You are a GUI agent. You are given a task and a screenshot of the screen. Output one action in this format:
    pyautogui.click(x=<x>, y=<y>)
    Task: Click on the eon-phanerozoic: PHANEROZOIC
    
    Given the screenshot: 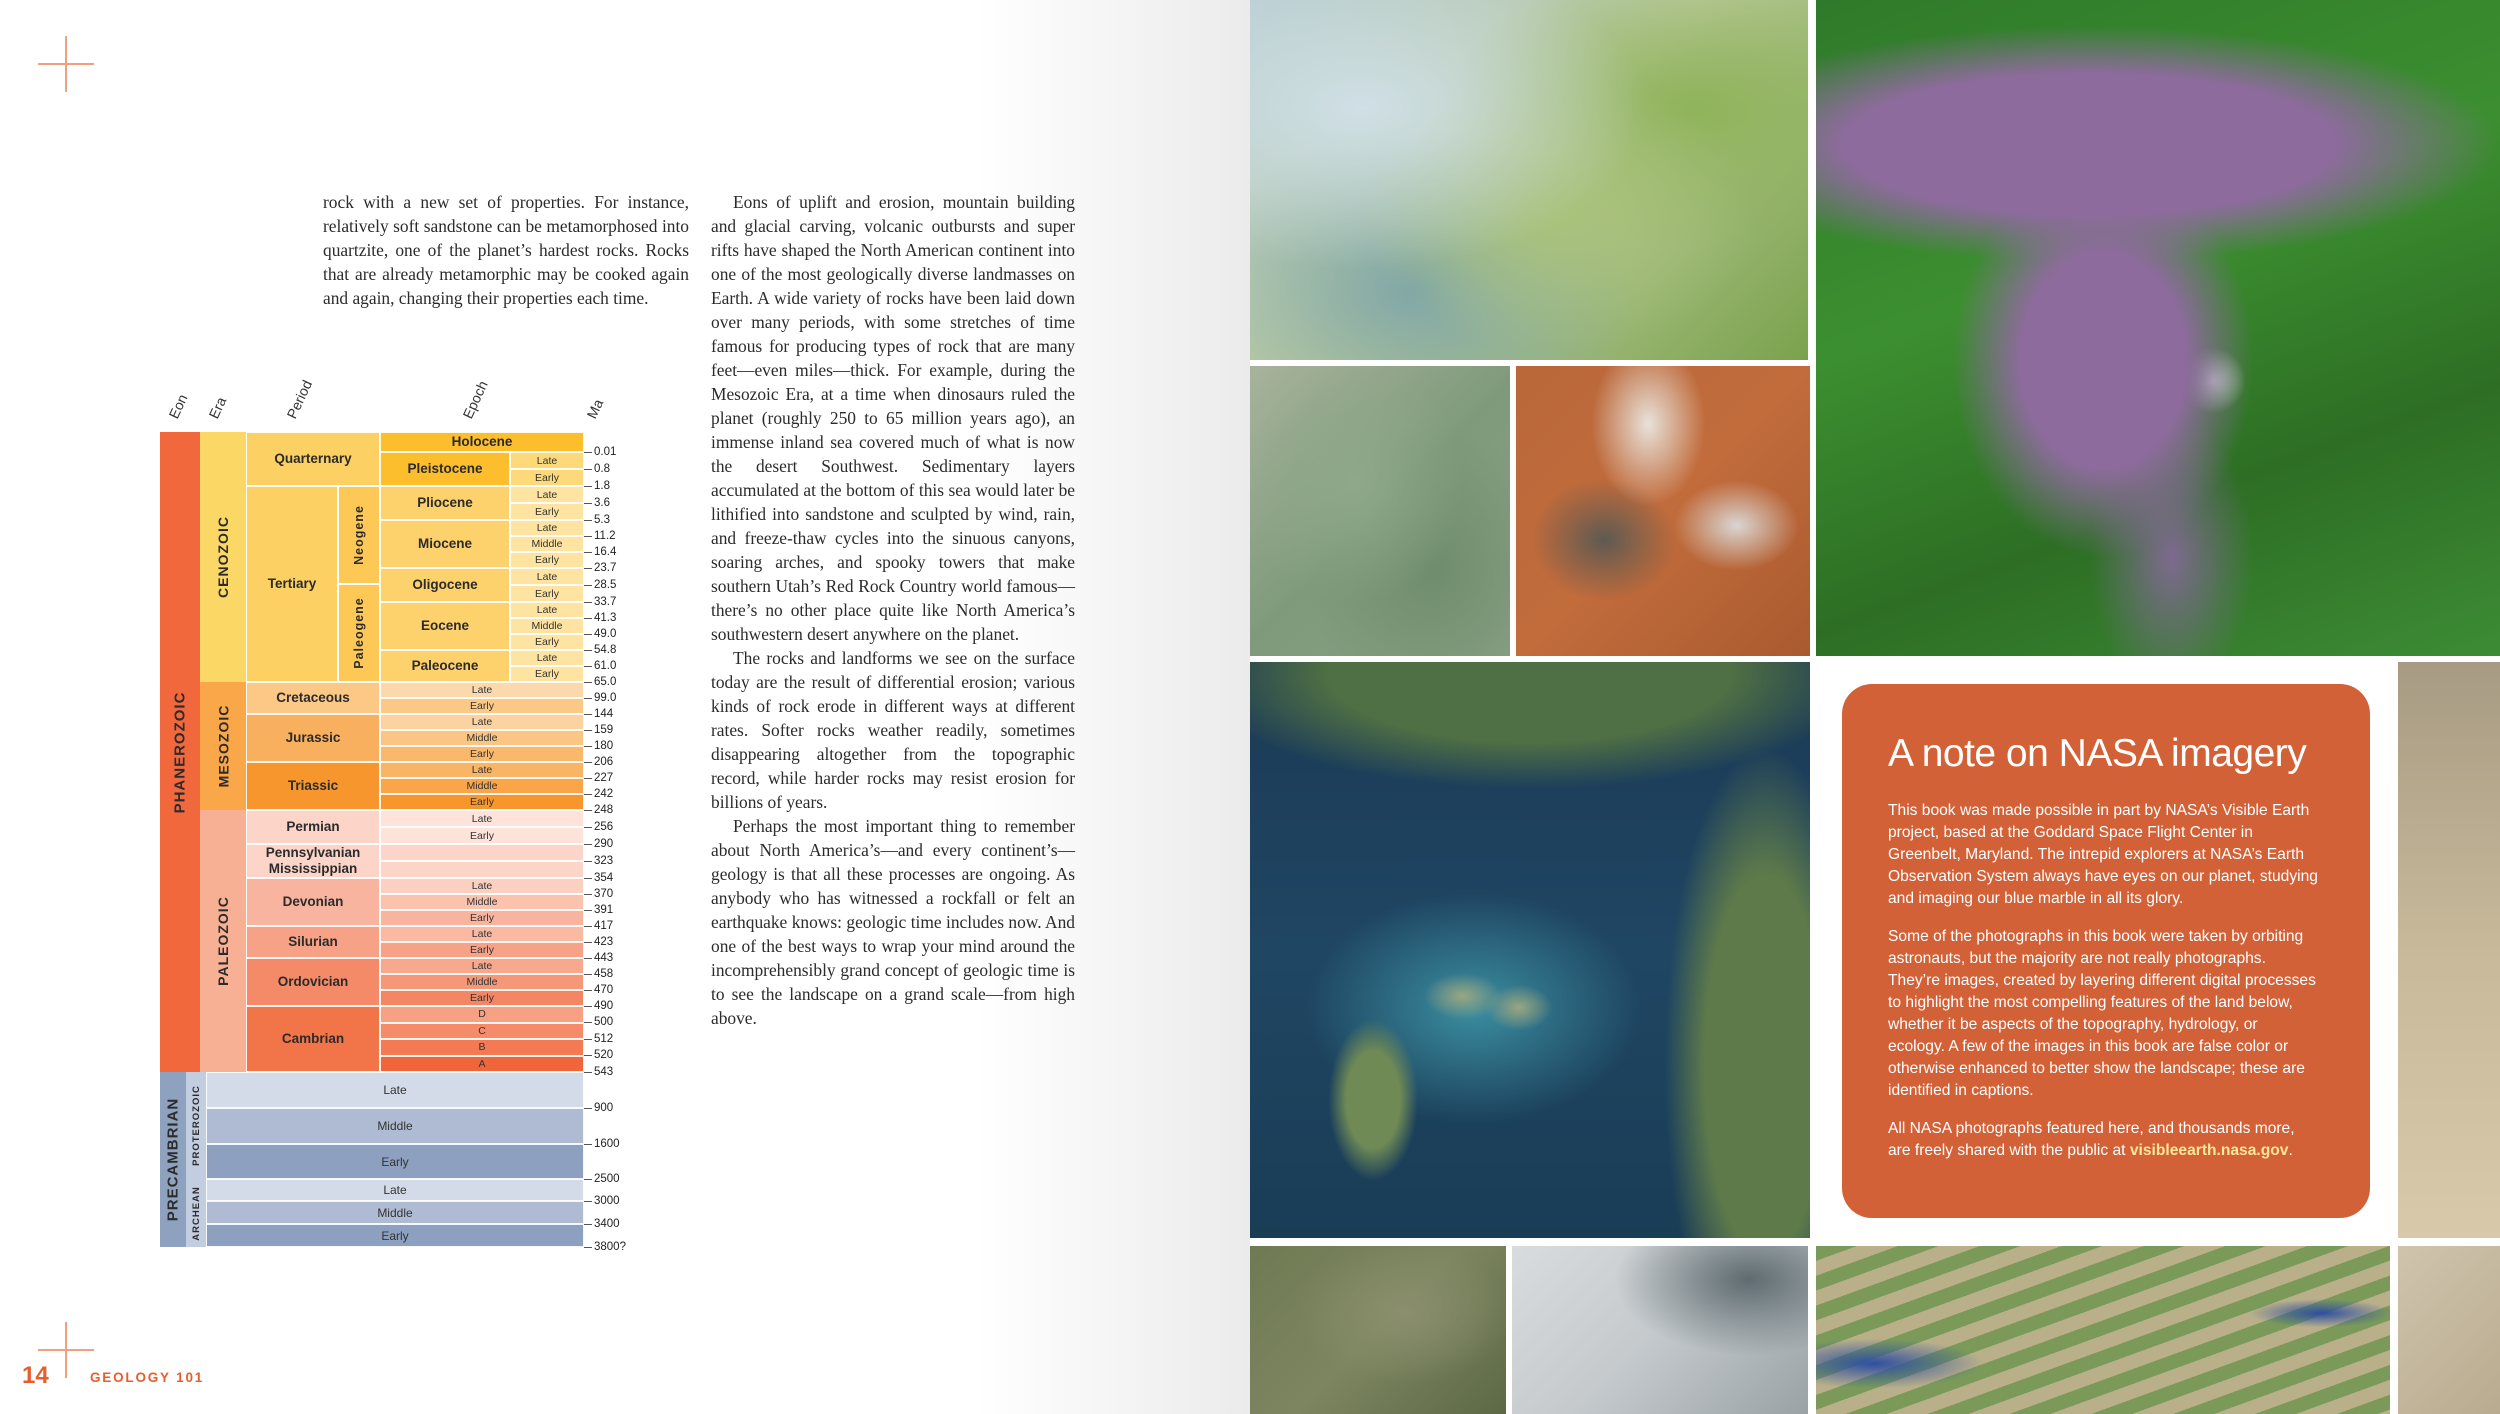 What is the action you would take?
    pyautogui.click(x=180, y=752)
    